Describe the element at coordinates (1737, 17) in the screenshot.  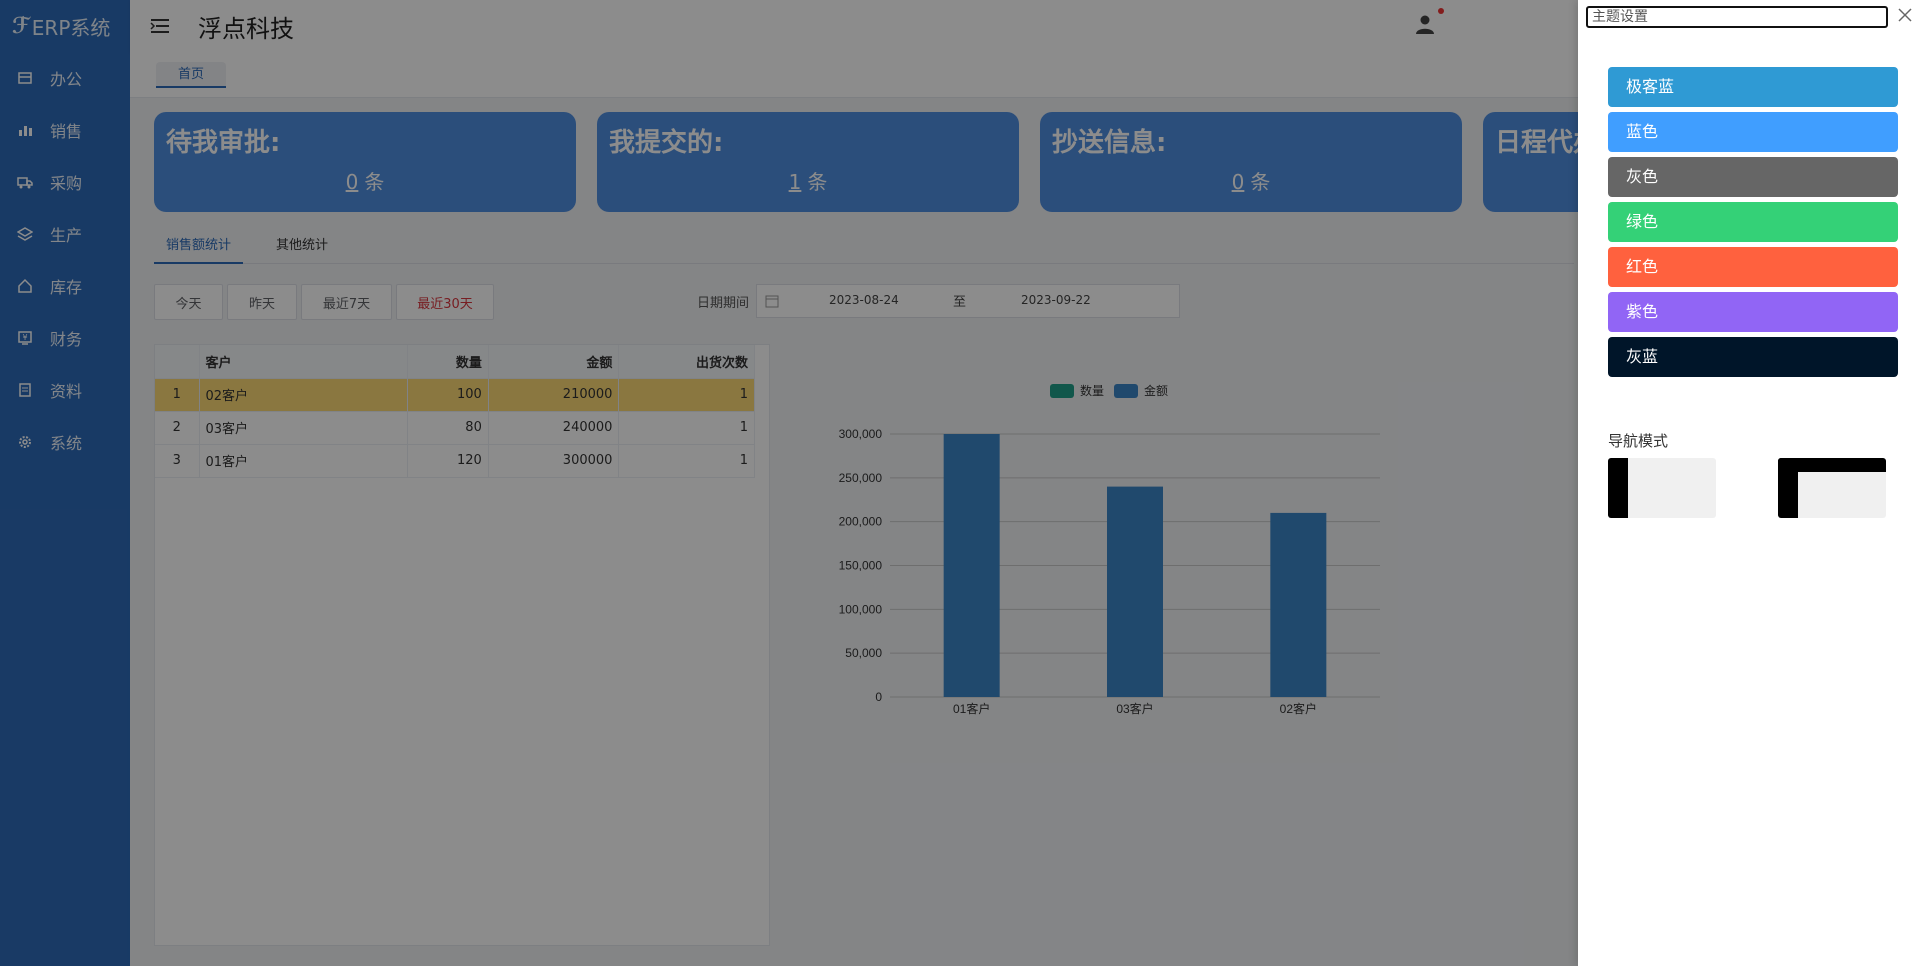
I see `drawer-title: 主题设置` at that location.